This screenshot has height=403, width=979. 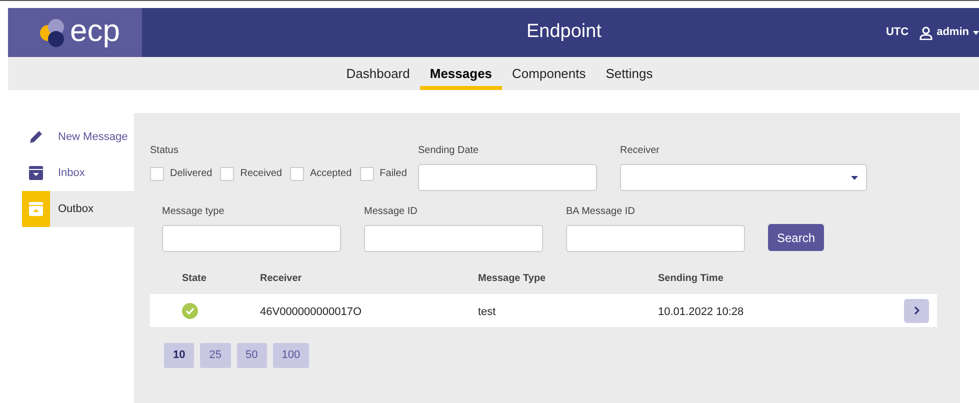 What do you see at coordinates (629, 73) in the screenshot?
I see `nav-tab: Settings` at bounding box center [629, 73].